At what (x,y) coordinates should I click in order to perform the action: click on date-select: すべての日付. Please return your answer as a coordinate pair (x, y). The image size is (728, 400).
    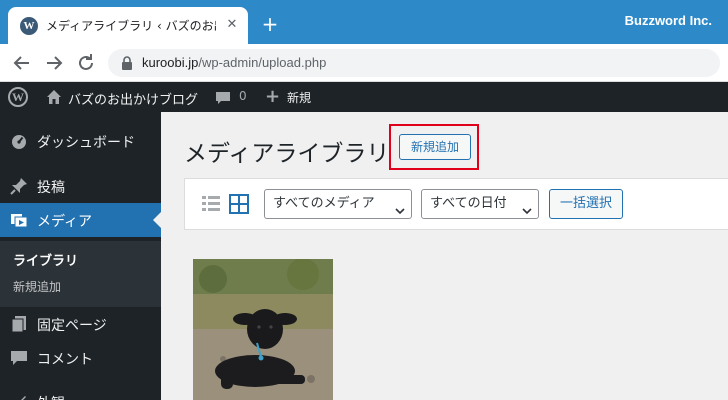
    Looking at the image, I should click on (480, 204).